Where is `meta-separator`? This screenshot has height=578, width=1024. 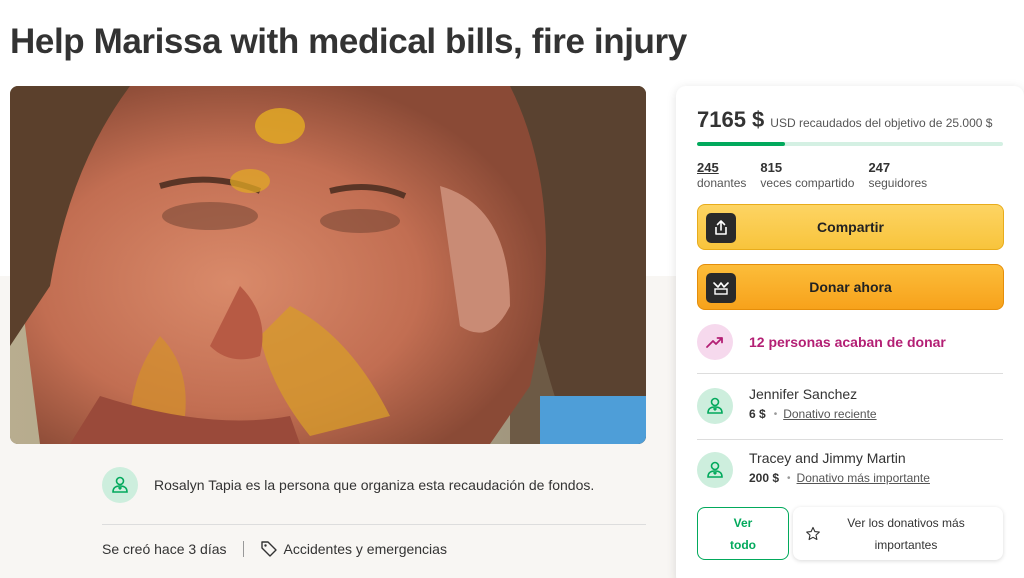
meta-separator is located at coordinates (243, 549).